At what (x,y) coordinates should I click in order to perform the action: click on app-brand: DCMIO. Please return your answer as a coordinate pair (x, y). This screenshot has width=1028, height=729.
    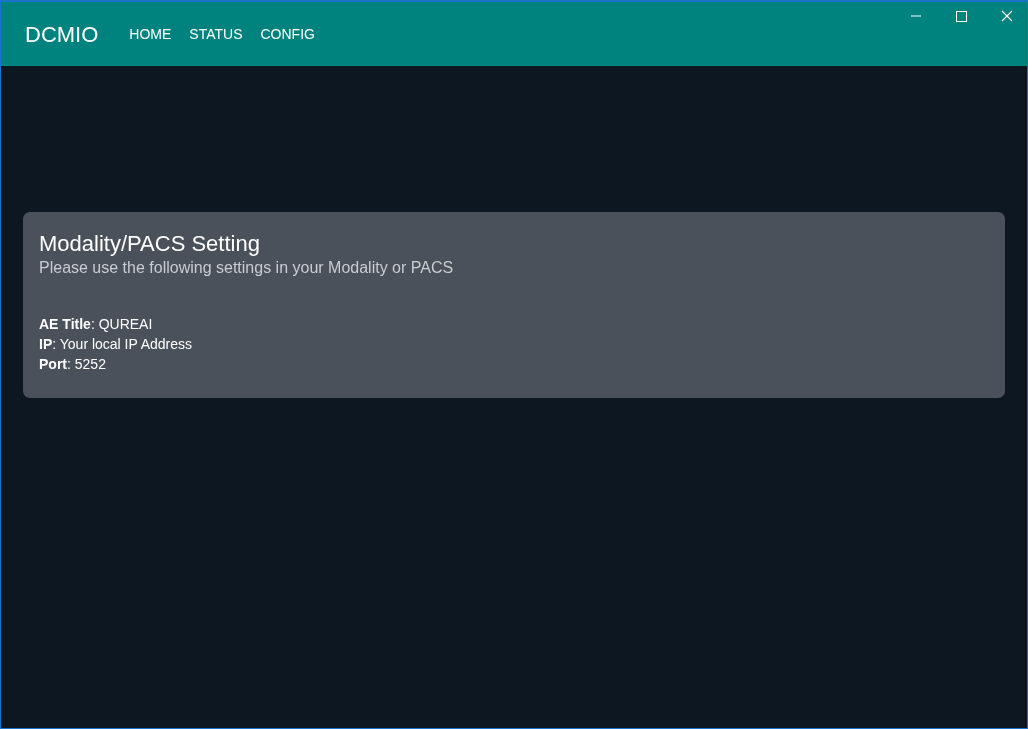
    Looking at the image, I should click on (62, 34).